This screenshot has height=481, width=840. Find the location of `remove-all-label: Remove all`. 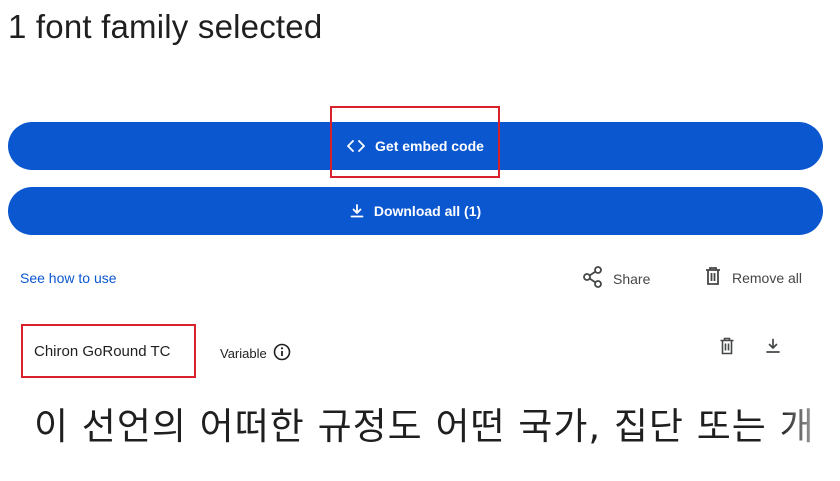

remove-all-label: Remove all is located at coordinates (767, 277).